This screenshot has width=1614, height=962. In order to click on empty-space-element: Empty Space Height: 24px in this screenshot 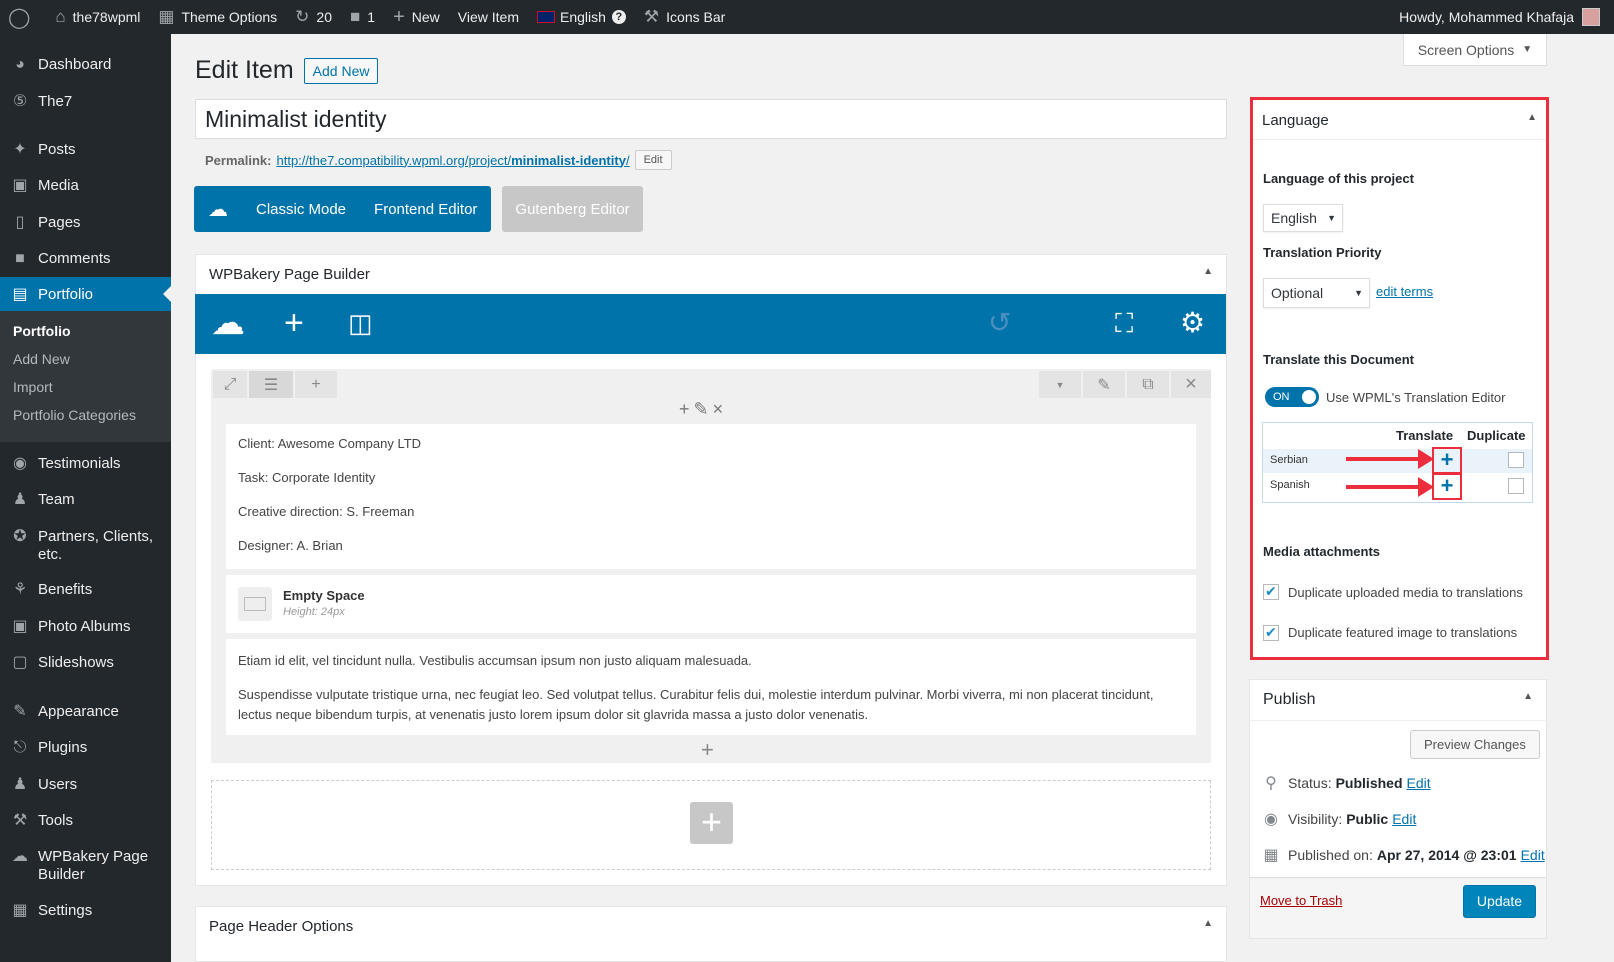, I will do `click(711, 604)`.